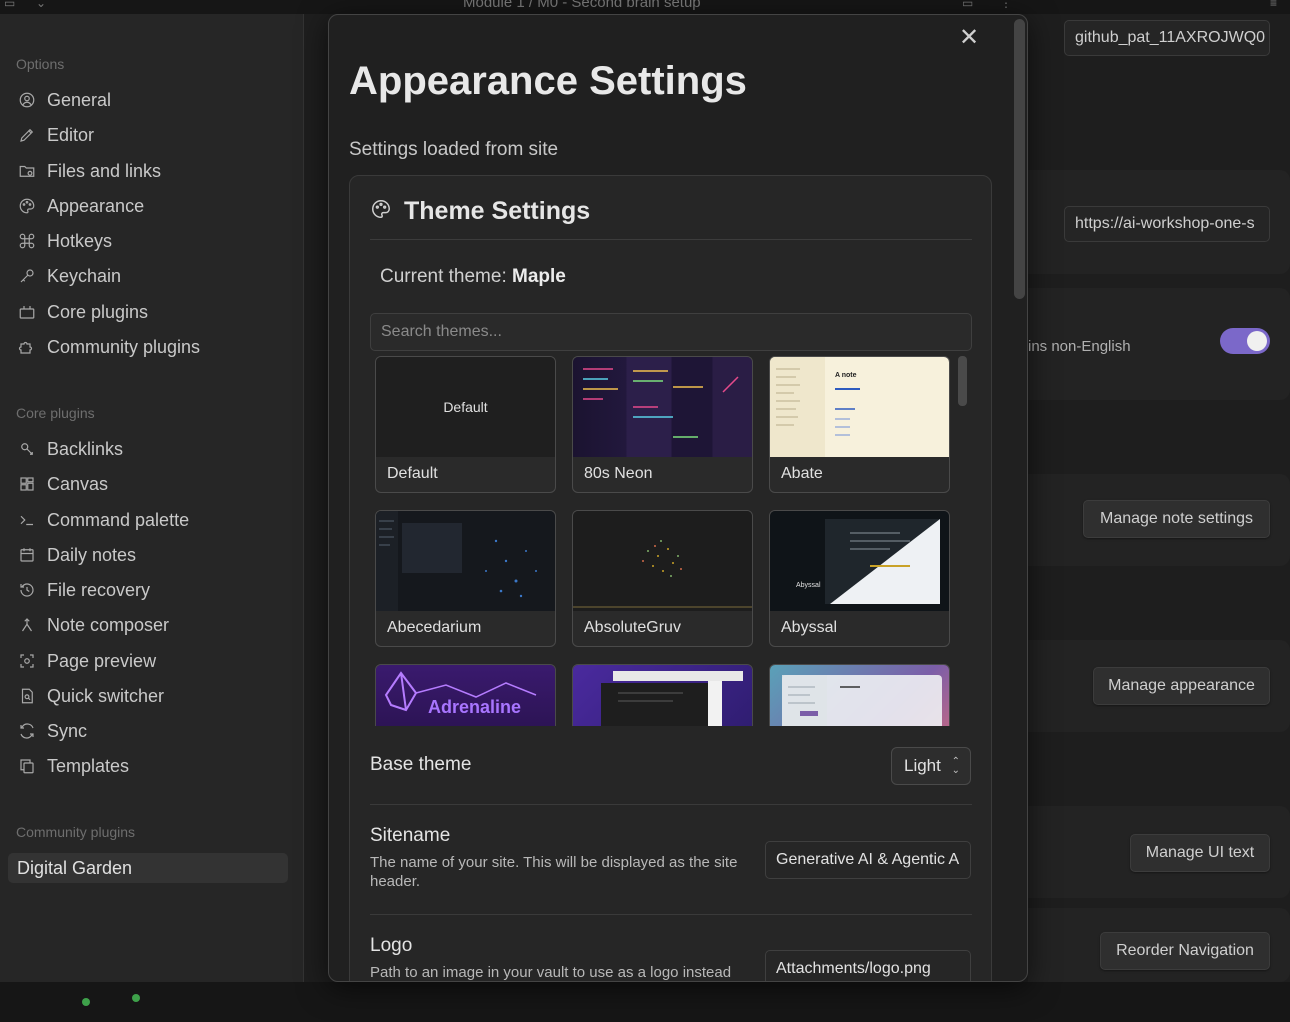 This screenshot has height=1022, width=1290. Describe the element at coordinates (118, 519) in the screenshot. I see `sidebar-item-label: Command palette` at that location.